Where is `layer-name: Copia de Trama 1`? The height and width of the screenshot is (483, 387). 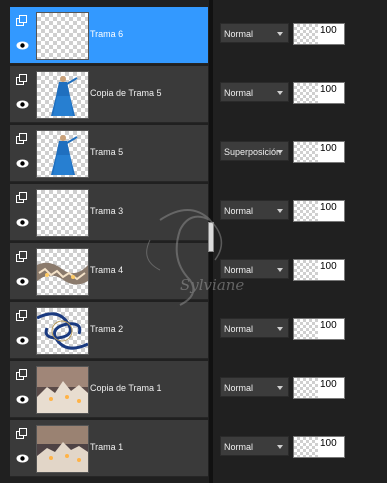
layer-name: Copia de Trama 1 is located at coordinates (126, 388).